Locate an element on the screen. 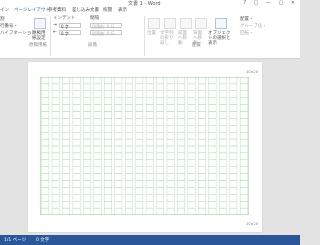 Image resolution: width=320 pixels, height=245 pixels. paragraph-group-label: 段落 is located at coordinates (92, 45).